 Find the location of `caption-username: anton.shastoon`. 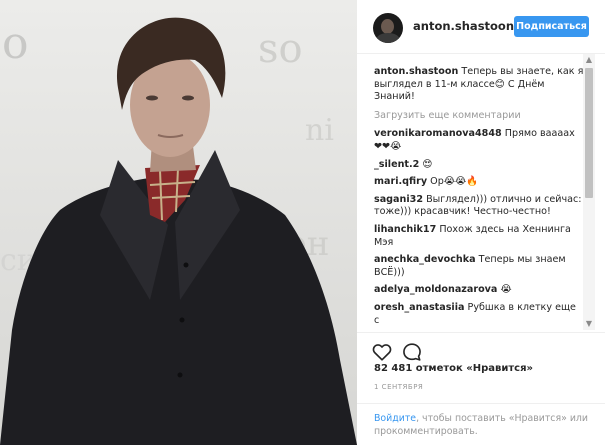

caption-username: anton.shastoon is located at coordinates (416, 71).